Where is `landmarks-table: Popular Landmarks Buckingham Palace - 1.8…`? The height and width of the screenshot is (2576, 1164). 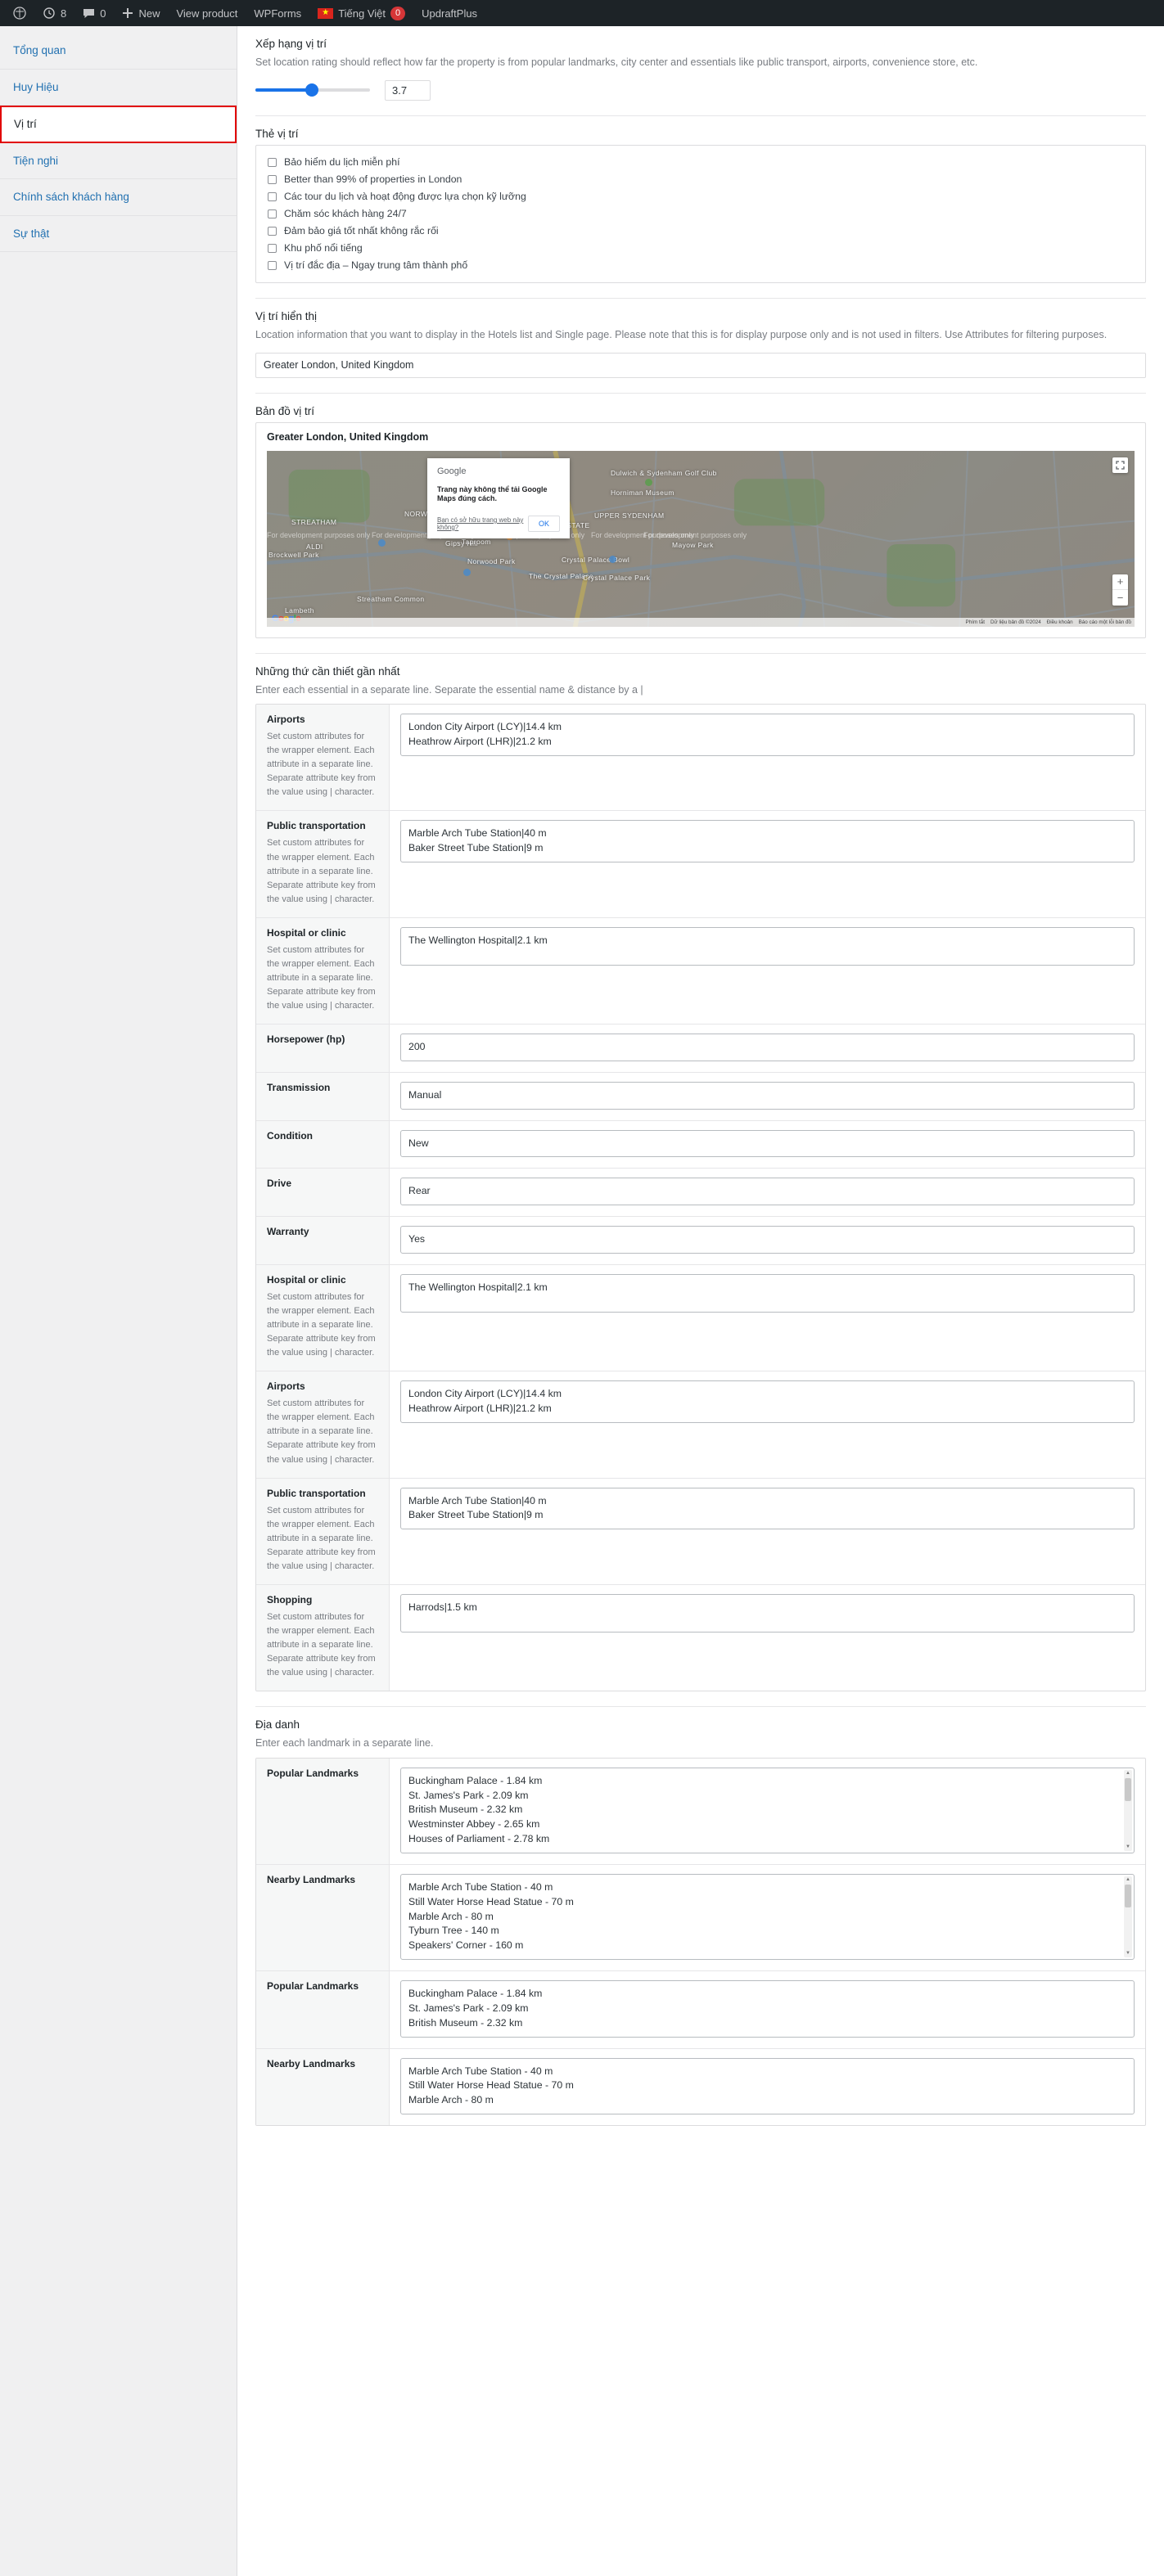
landmarks-table: Popular Landmarks Buckingham Palace - 1.8… is located at coordinates (700, 1942).